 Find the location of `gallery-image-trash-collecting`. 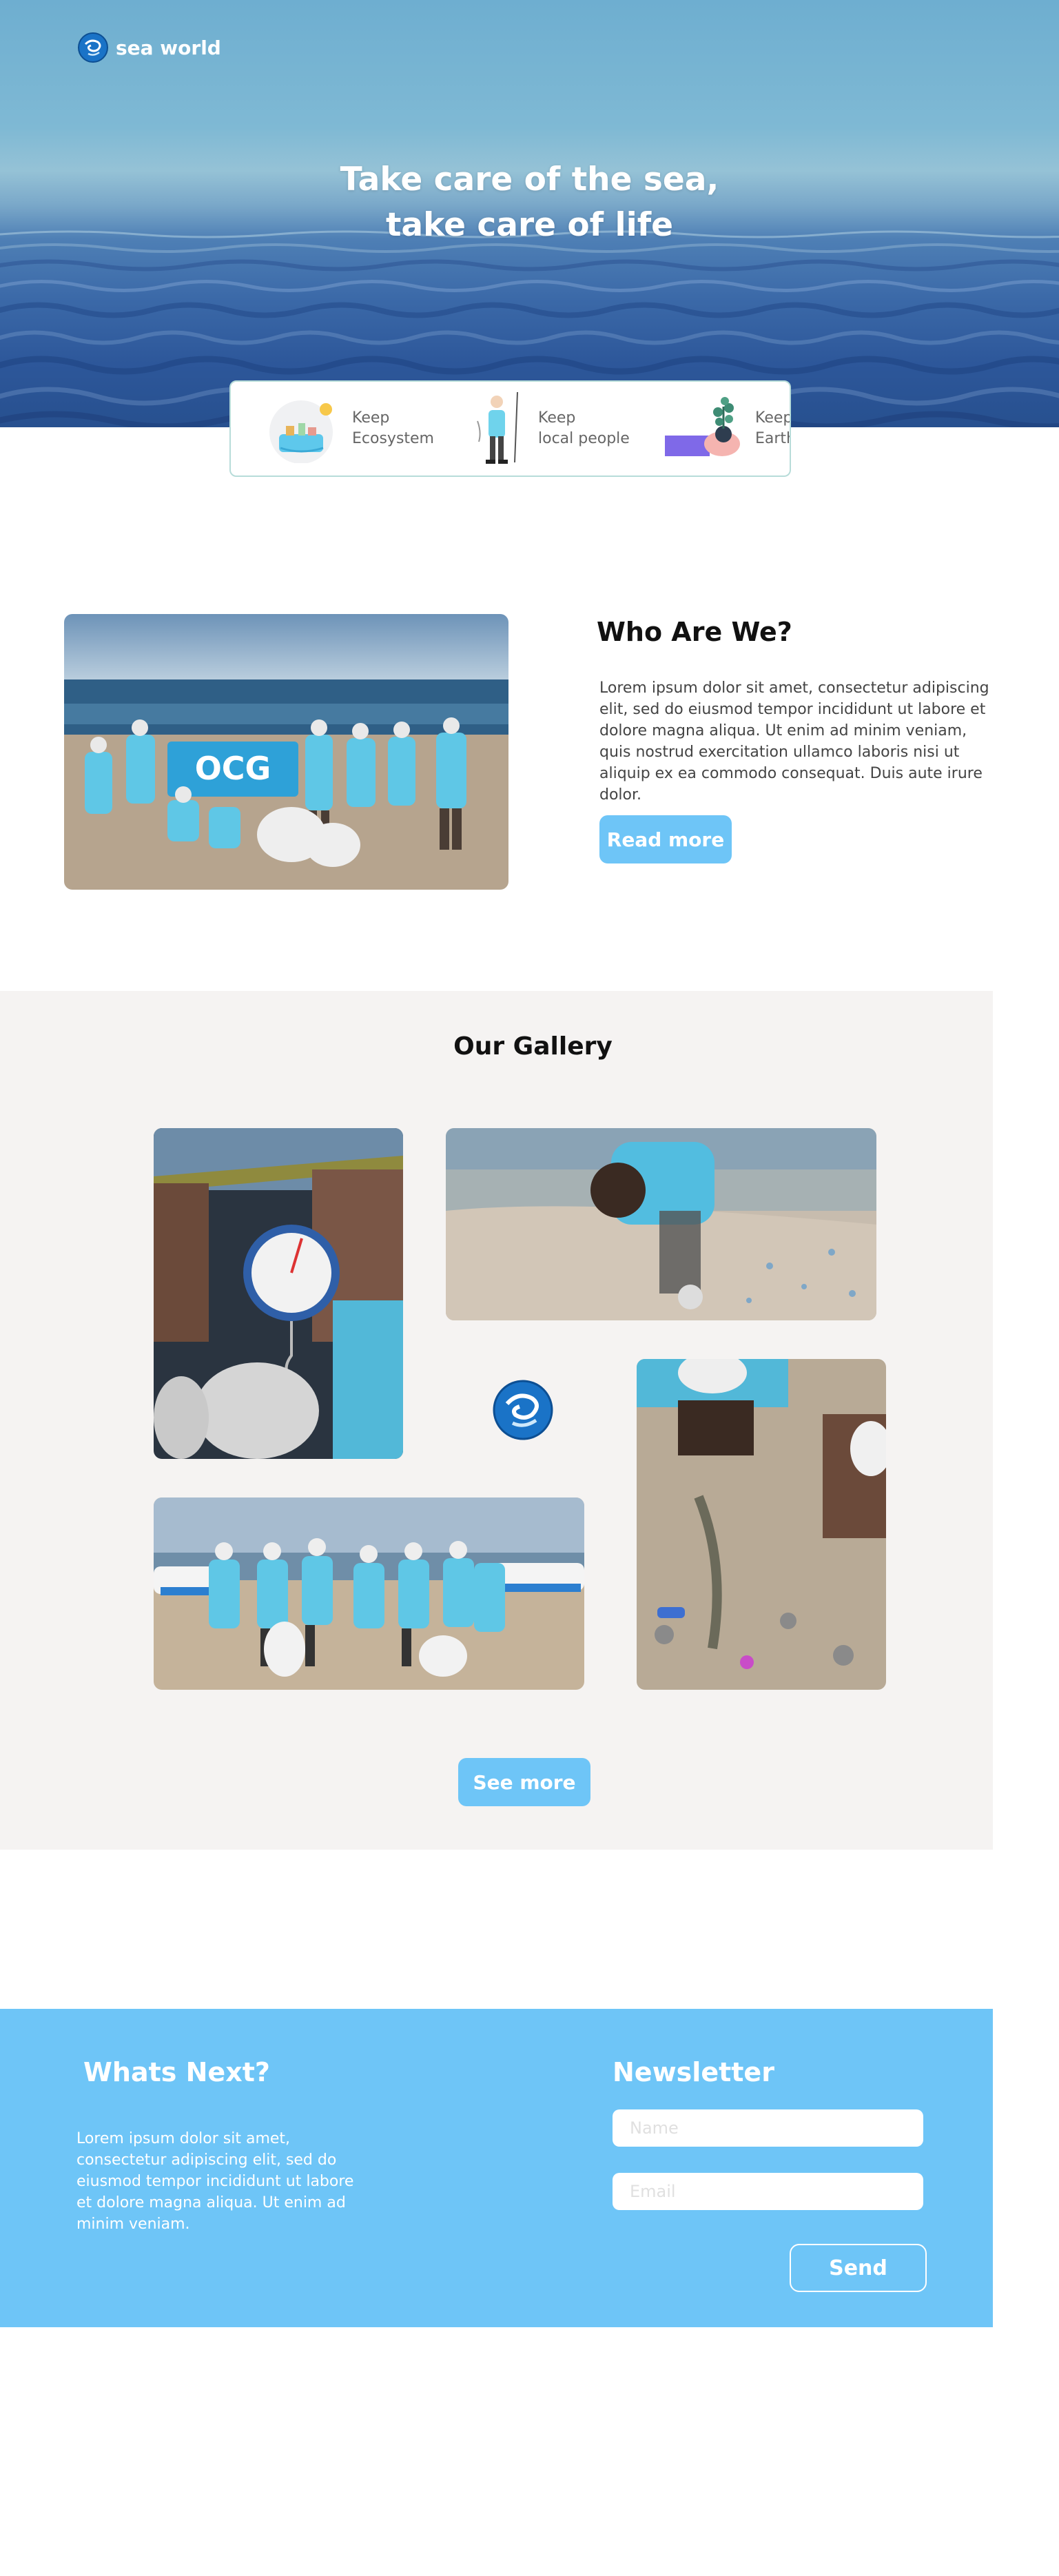

gallery-image-trash-collecting is located at coordinates (761, 1524).